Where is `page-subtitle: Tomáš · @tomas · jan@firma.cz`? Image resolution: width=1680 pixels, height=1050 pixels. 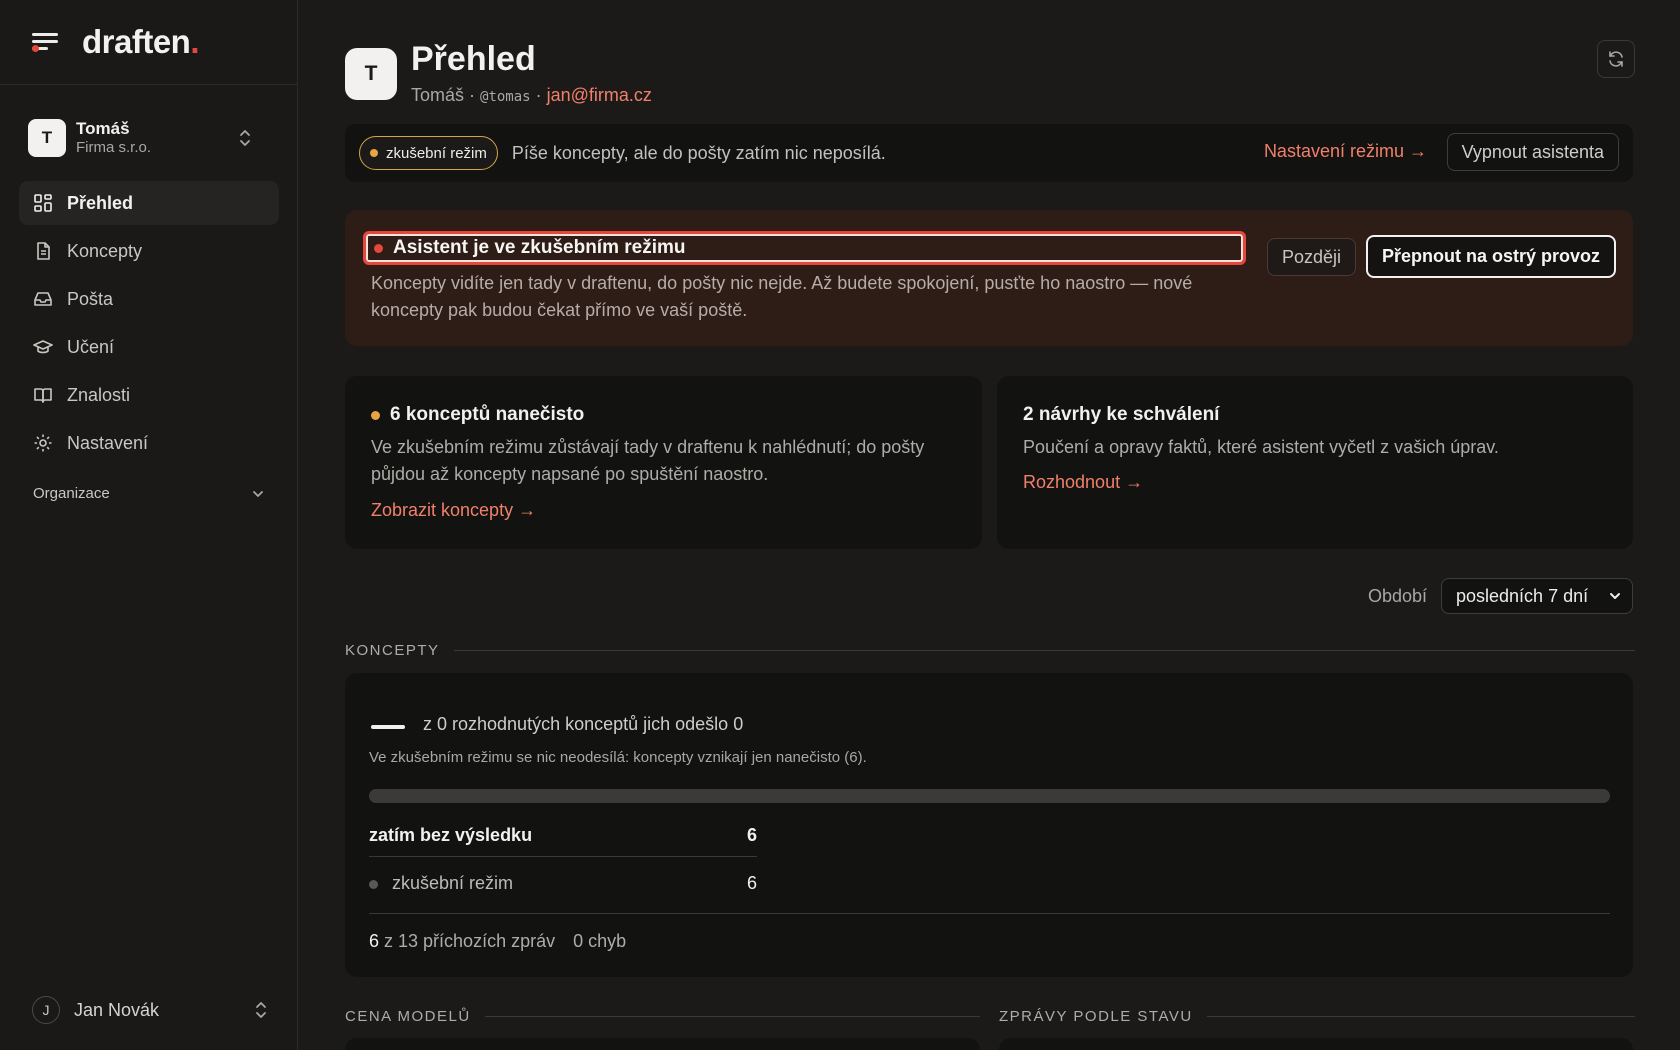
page-subtitle: Tomáš · @tomas · jan@firma.cz is located at coordinates (531, 95).